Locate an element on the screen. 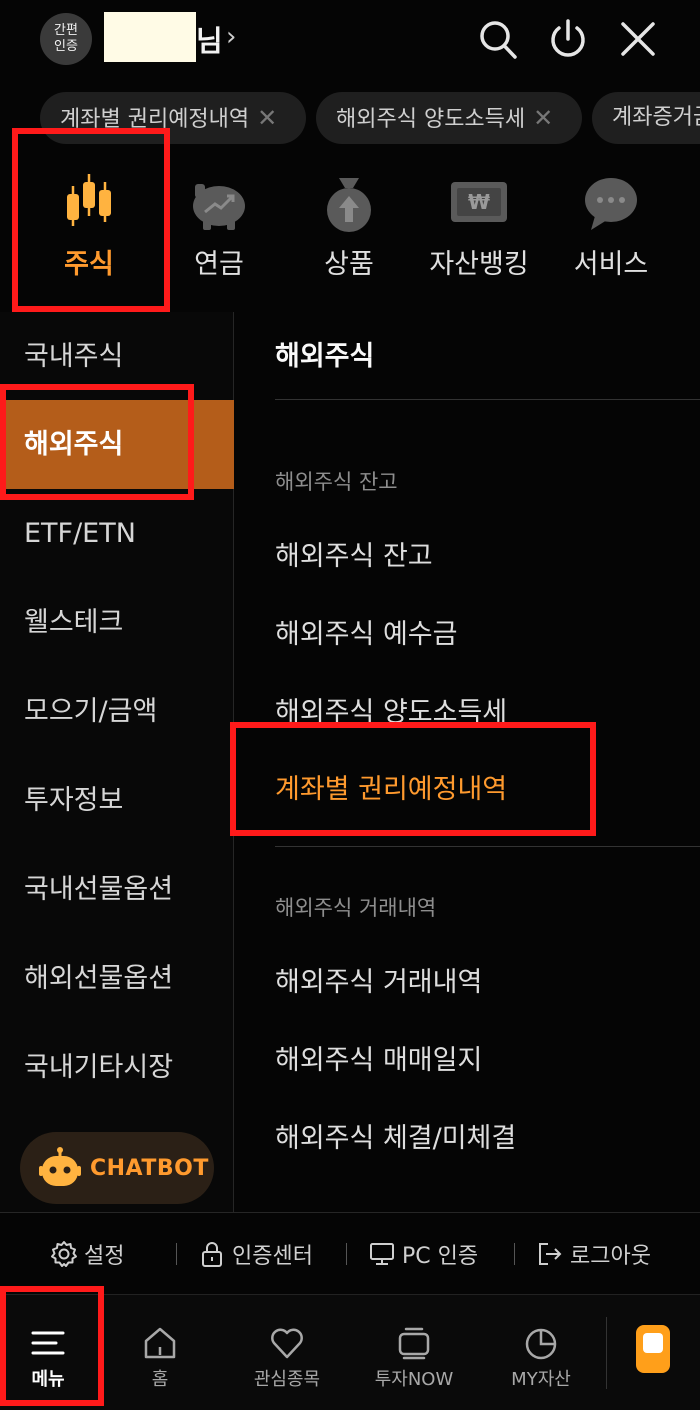 The height and width of the screenshot is (1410, 700). recent-chip: 해외주식 양도소득세 ✕ is located at coordinates (449, 118).